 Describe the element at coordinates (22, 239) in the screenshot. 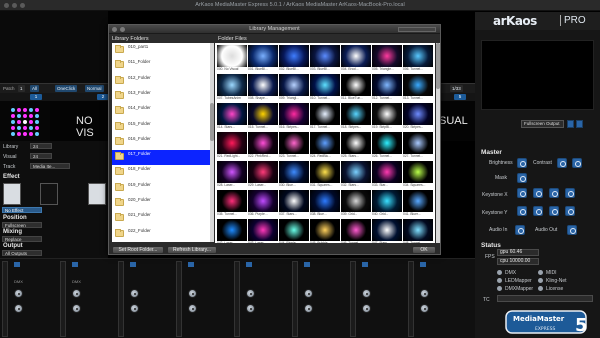

I see `mixing-select: Replace` at that location.